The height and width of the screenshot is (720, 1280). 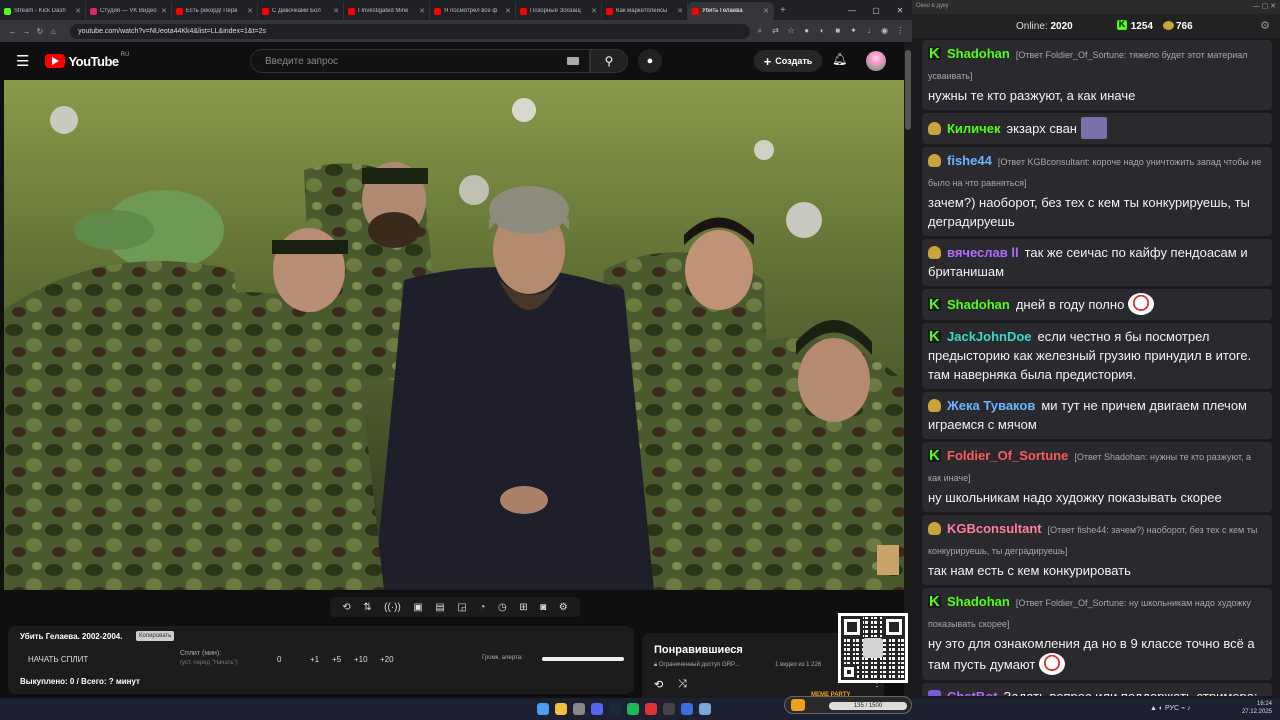 What do you see at coordinates (854, 31) in the screenshot?
I see `extensions-puzzle-icon: ✦` at bounding box center [854, 31].